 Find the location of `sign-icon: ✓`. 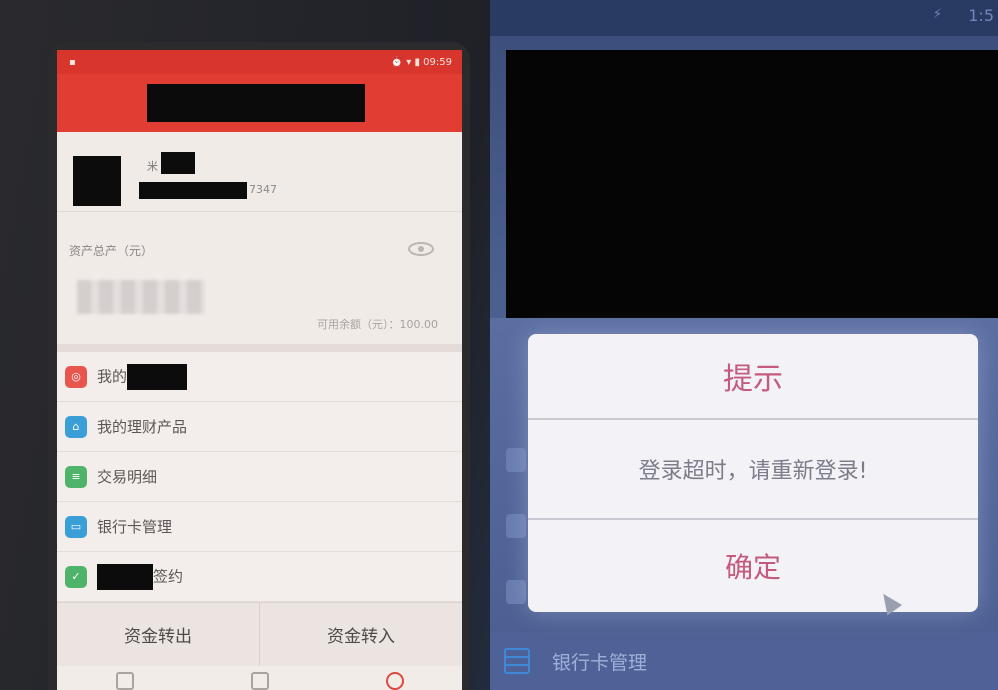

sign-icon: ✓ is located at coordinates (76, 576).